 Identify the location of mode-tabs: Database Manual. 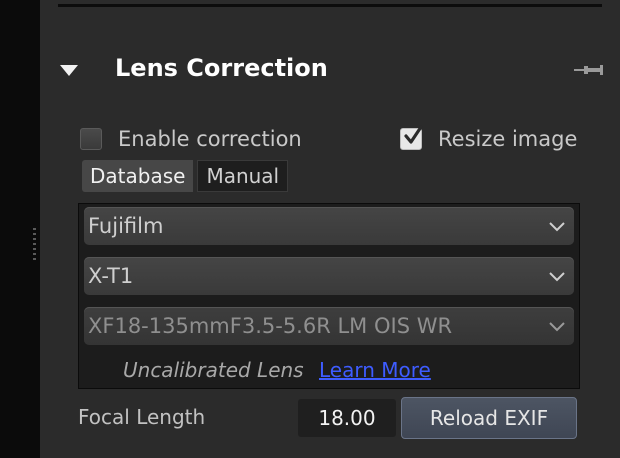
(185, 177).